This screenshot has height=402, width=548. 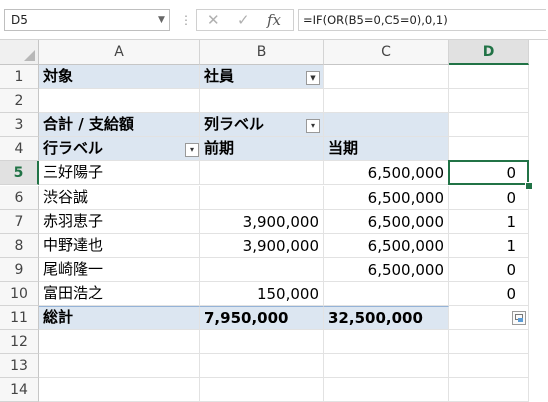 What do you see at coordinates (119, 149) in the screenshot?
I see `cell-a4: 行ラベル` at bounding box center [119, 149].